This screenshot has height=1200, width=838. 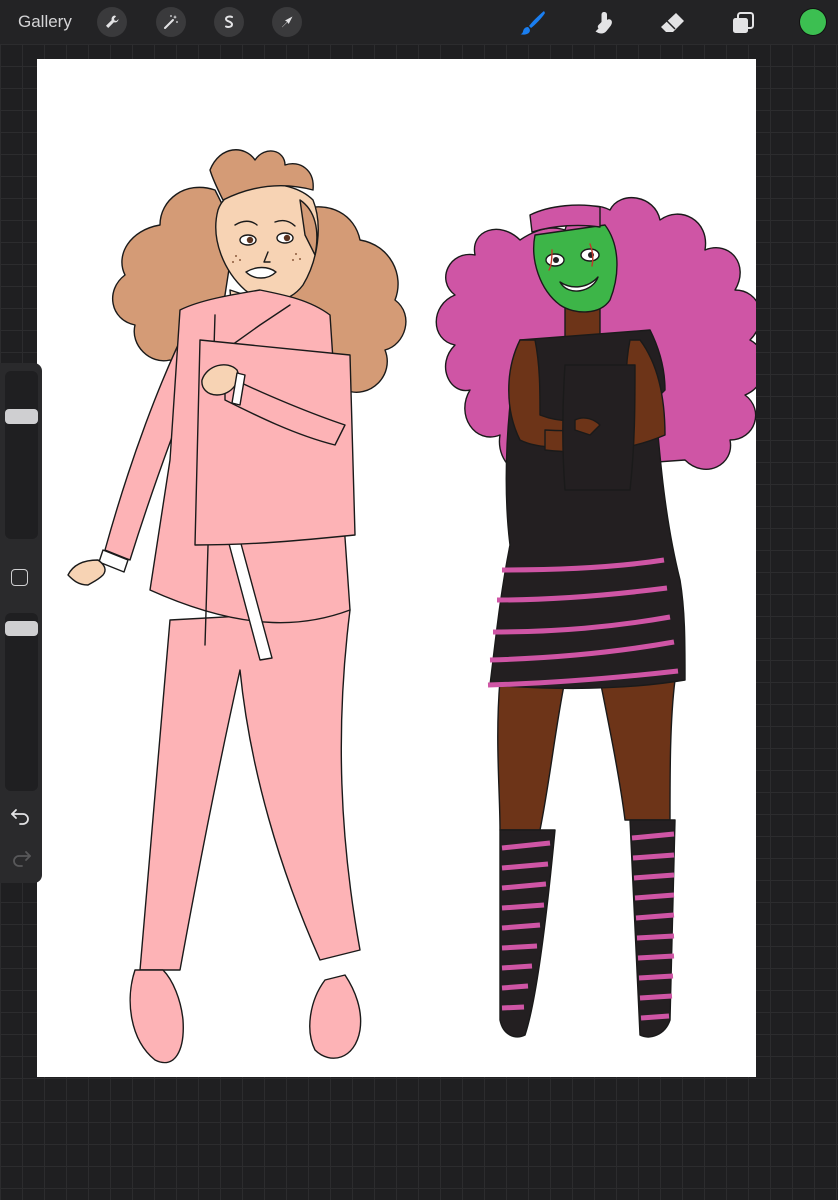 What do you see at coordinates (21, 416) in the screenshot?
I see `brush-size-slider-thumb` at bounding box center [21, 416].